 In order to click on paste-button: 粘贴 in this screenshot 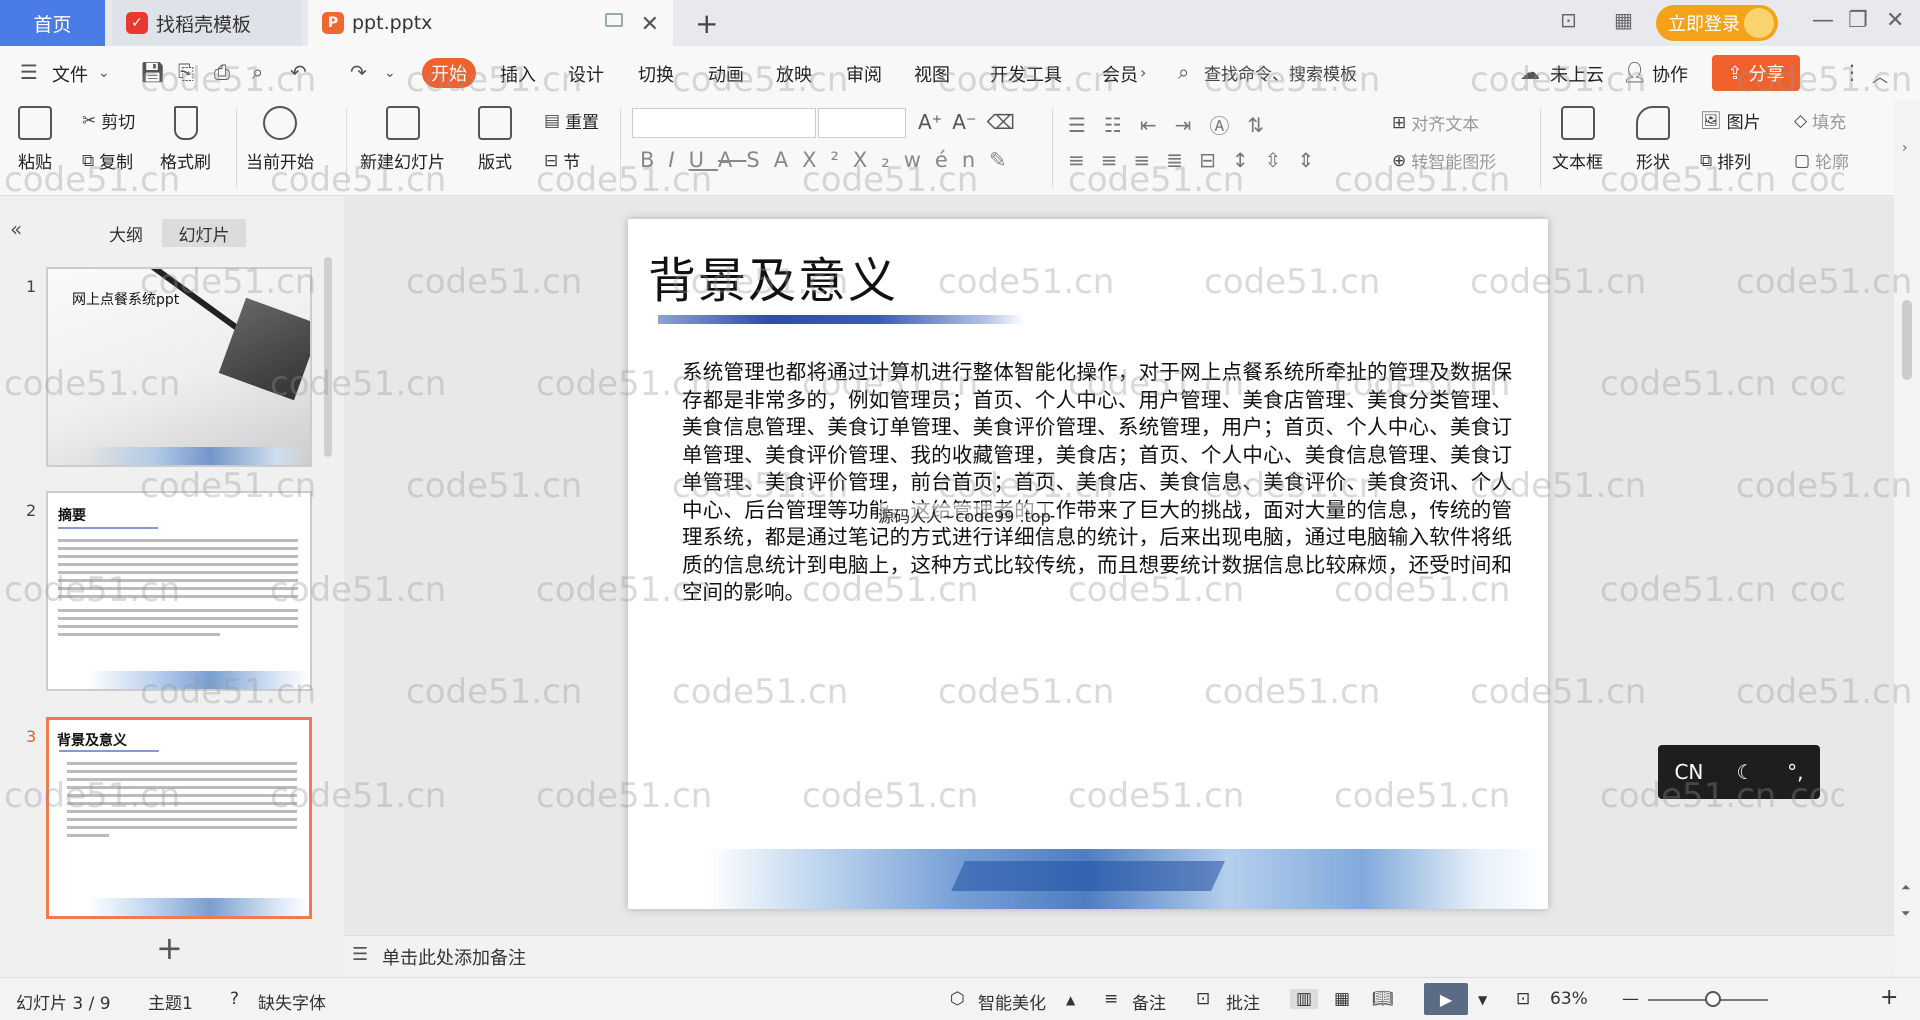, I will do `click(35, 139)`.